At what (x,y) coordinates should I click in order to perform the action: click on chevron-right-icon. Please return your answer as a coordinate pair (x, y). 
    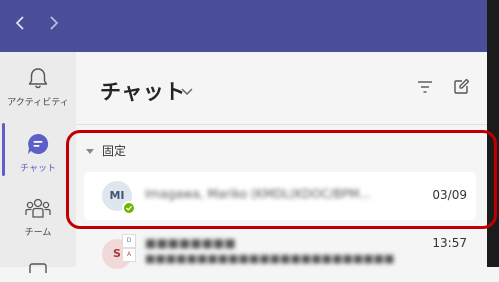
    Looking at the image, I should click on (54, 23).